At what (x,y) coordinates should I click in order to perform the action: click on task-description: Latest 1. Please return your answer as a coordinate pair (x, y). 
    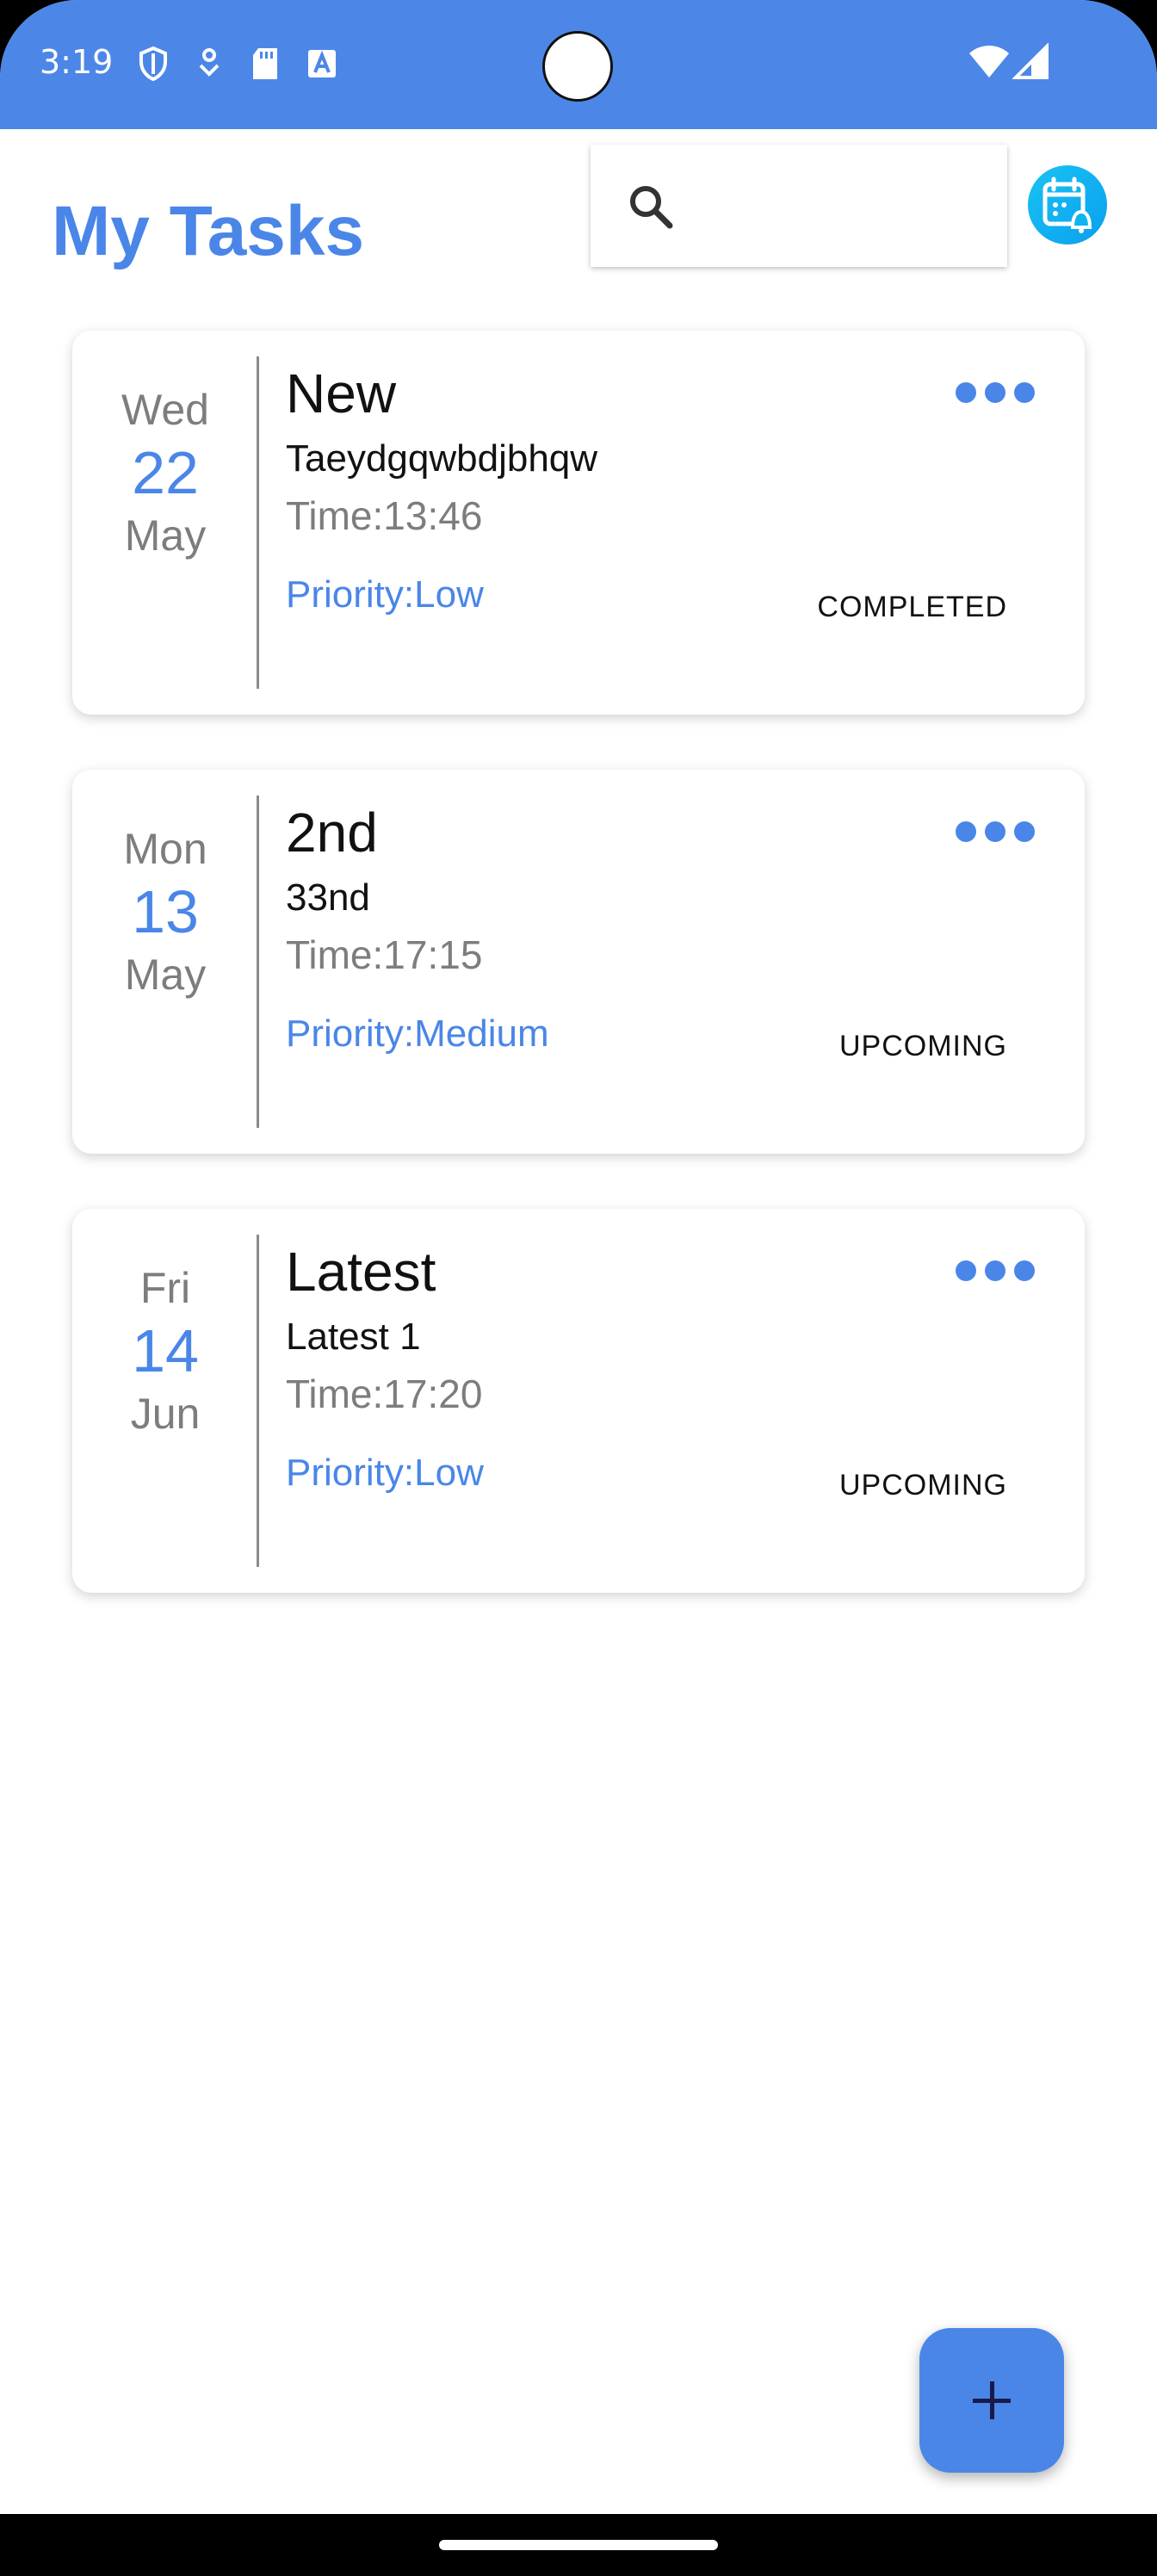
    Looking at the image, I should click on (353, 1337).